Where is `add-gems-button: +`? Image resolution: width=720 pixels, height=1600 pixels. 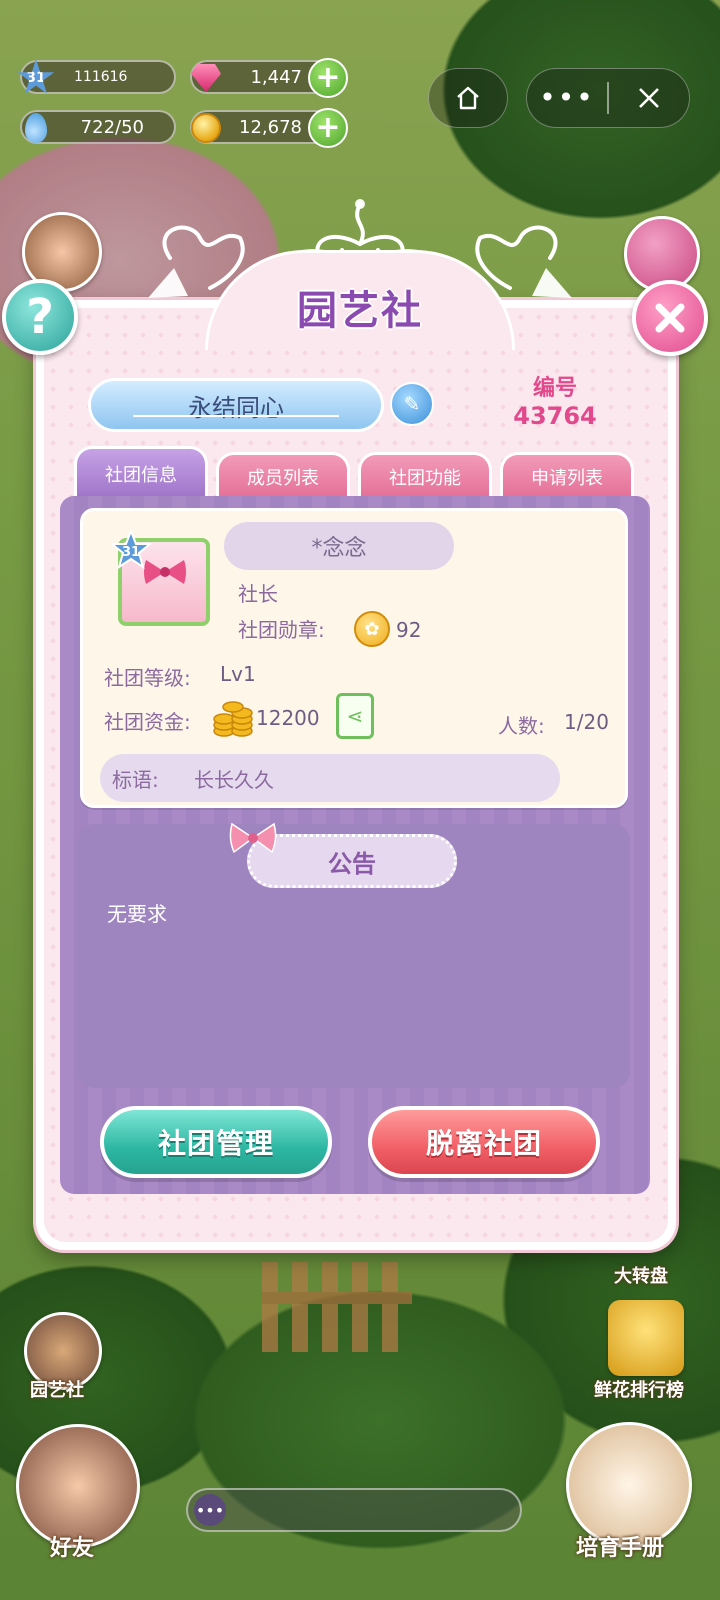 add-gems-button: + is located at coordinates (328, 78).